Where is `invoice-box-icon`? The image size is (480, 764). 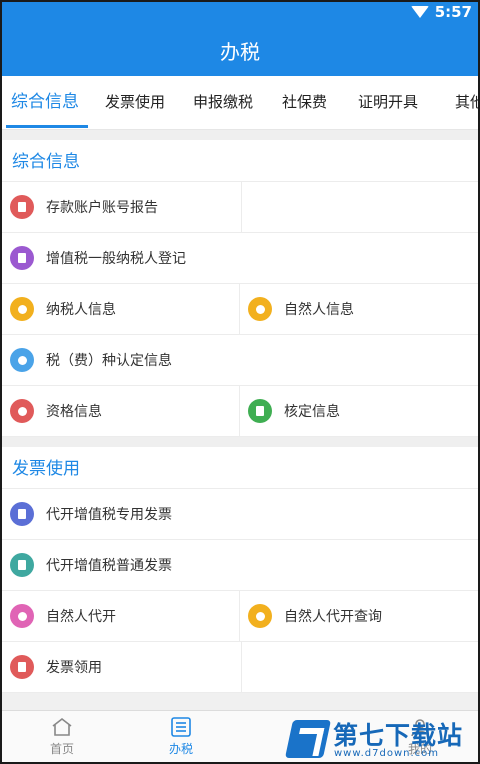 invoice-box-icon is located at coordinates (22, 565).